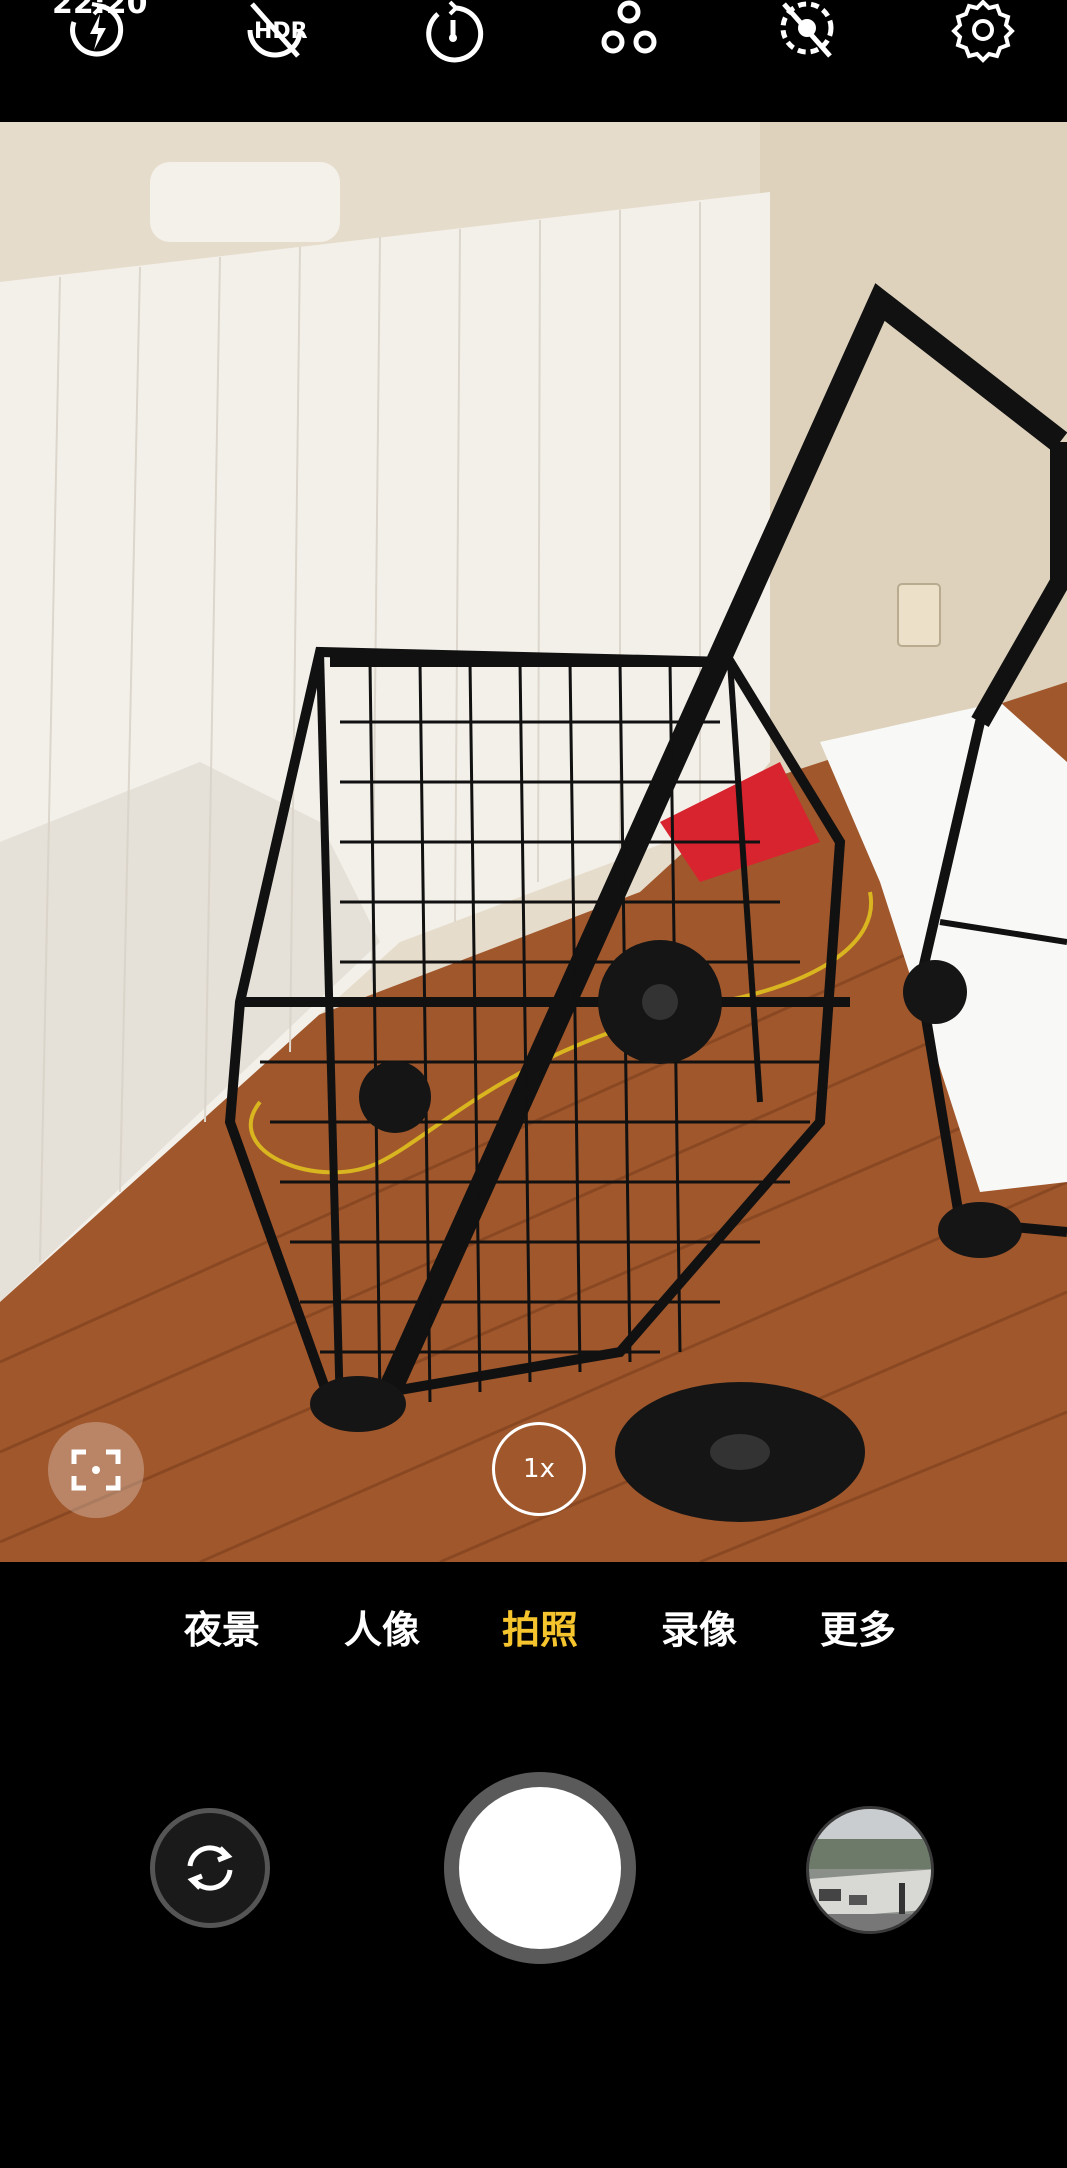  I want to click on settings-icon, so click(983, 32).